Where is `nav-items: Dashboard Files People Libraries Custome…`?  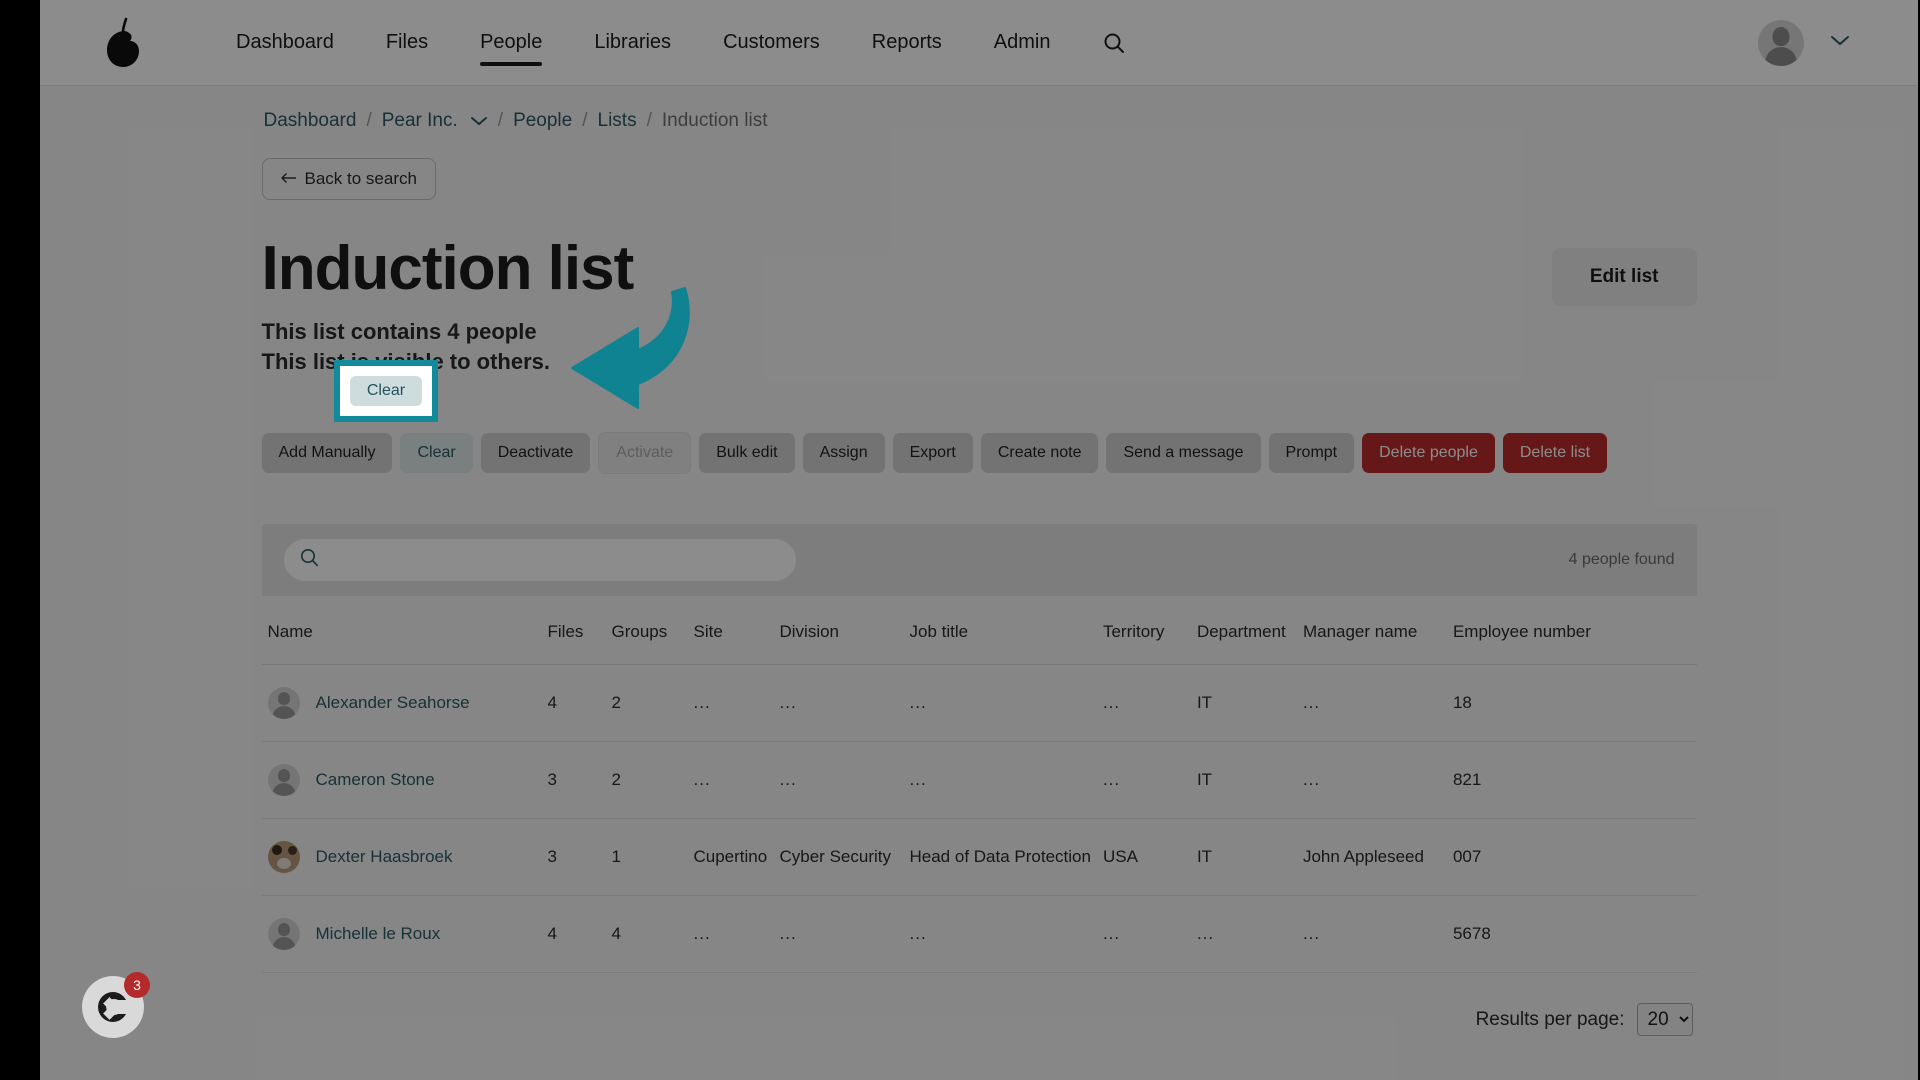 nav-items: Dashboard Files People Libraries Custome… is located at coordinates (667, 42).